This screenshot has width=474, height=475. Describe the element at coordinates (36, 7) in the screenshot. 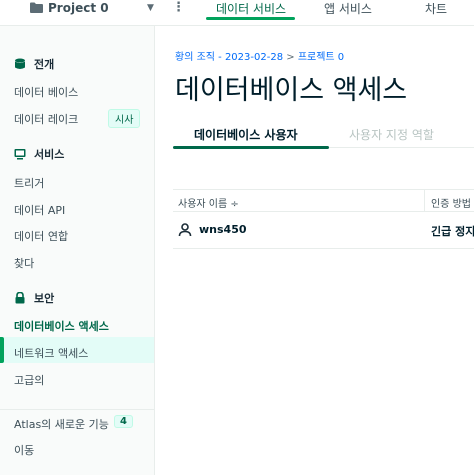

I see `folder-icon` at that location.